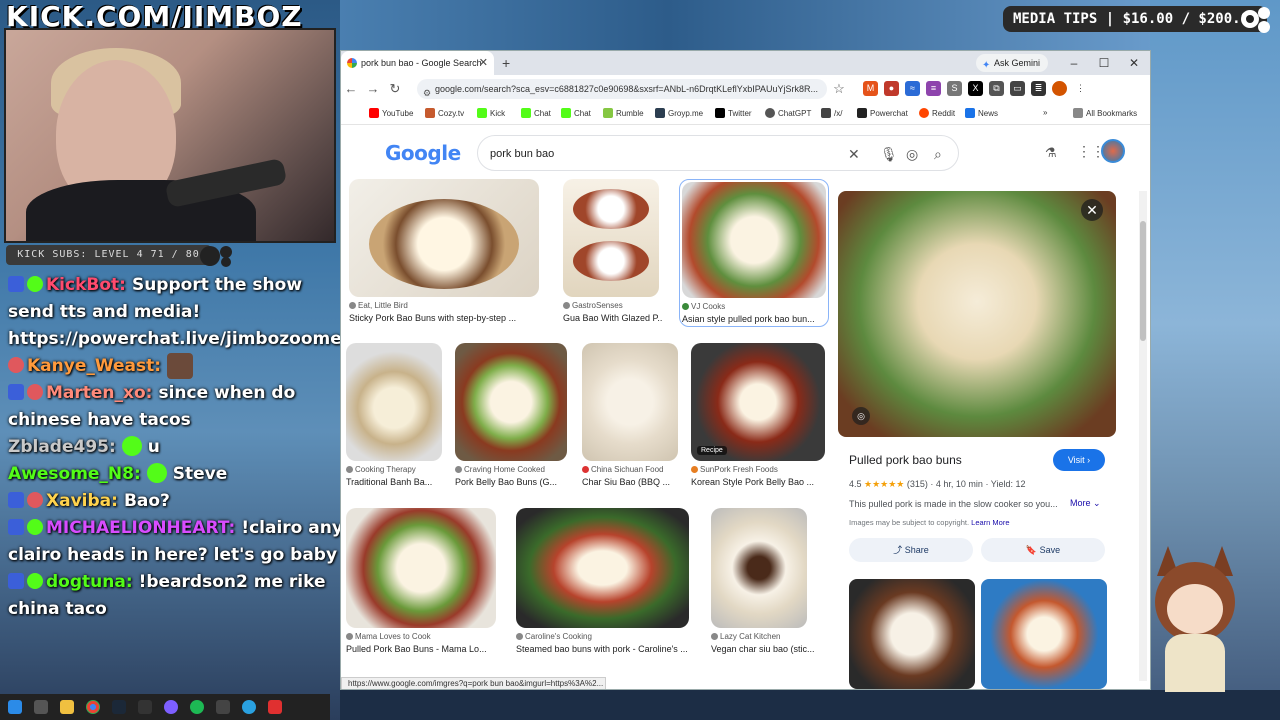 This screenshot has height=720, width=1280. I want to click on app-icon, so click(223, 707).